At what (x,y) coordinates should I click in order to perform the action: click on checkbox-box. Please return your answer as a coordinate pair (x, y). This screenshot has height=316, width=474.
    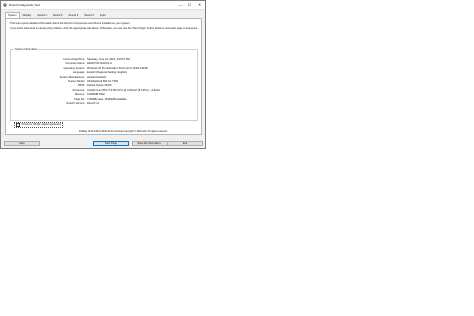
    Looking at the image, I should click on (18, 125).